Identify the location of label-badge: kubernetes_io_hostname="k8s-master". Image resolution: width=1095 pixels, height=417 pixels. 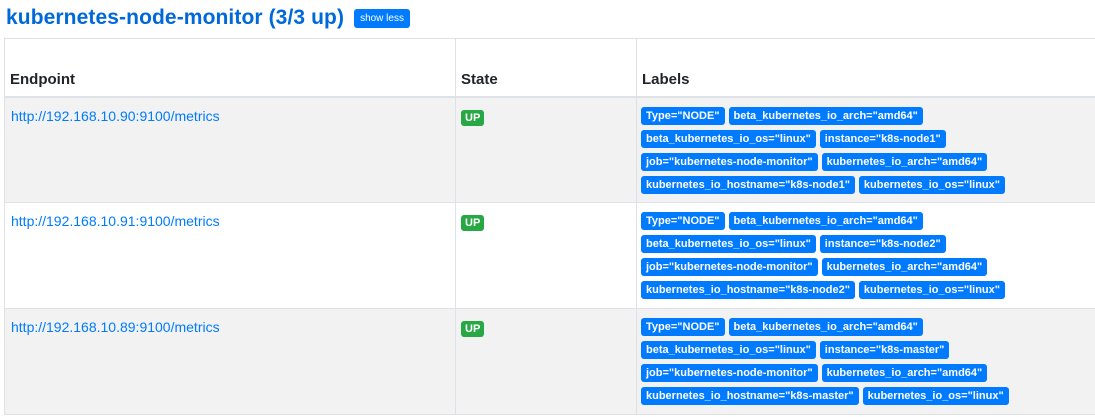
(750, 396).